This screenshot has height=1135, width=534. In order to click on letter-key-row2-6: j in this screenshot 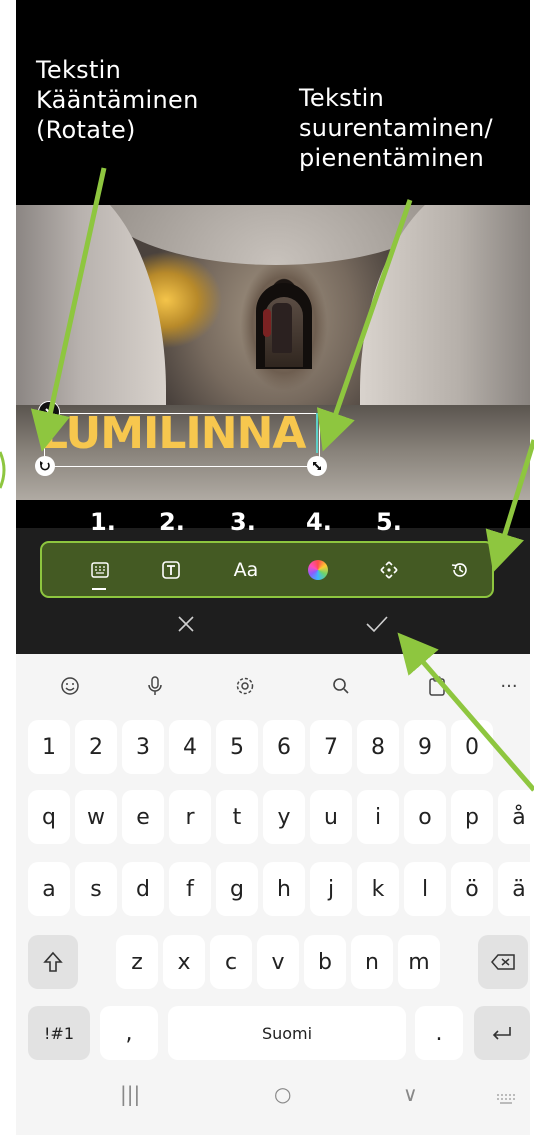, I will do `click(331, 889)`.